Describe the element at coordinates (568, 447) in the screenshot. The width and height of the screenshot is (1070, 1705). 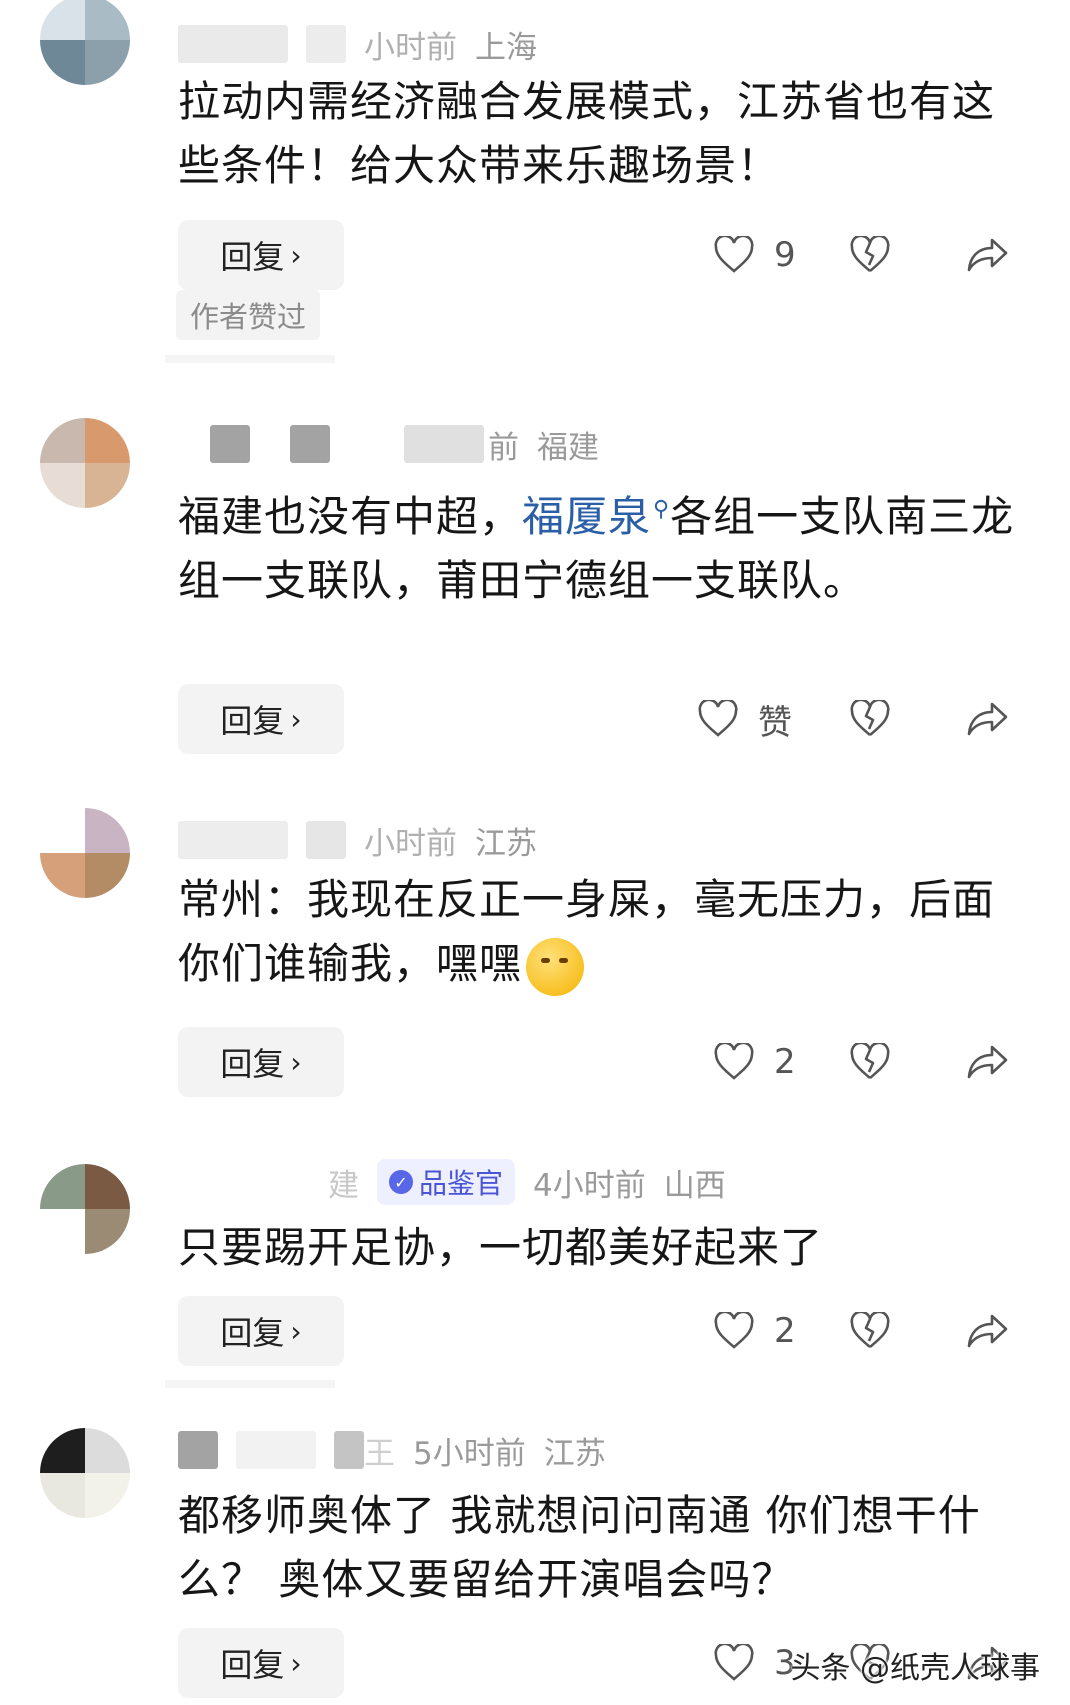
I see `comment-location: 福建` at that location.